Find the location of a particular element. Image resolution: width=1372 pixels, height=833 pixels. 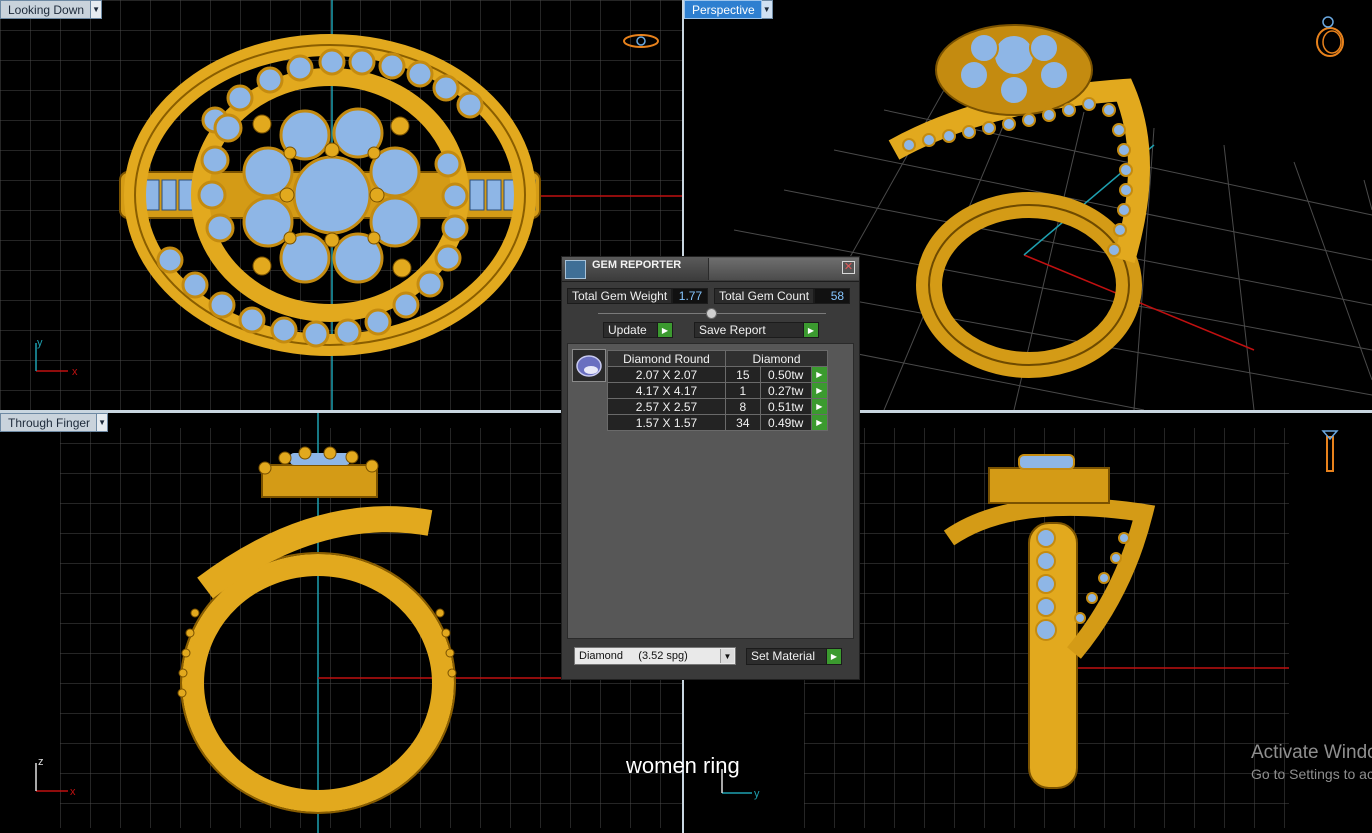

set-material-button-label: Set Material is located at coordinates (783, 656).